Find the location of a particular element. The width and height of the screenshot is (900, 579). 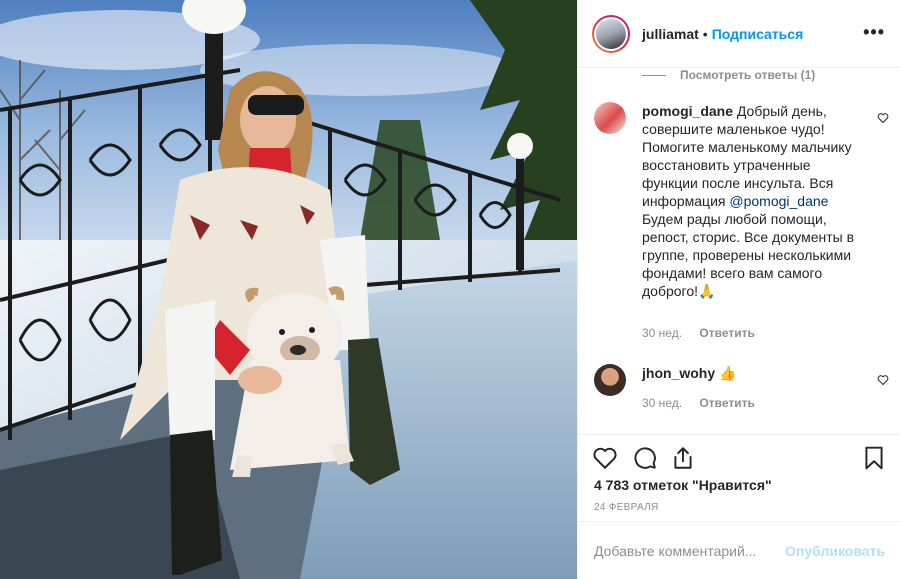

share-icon is located at coordinates (683, 458).